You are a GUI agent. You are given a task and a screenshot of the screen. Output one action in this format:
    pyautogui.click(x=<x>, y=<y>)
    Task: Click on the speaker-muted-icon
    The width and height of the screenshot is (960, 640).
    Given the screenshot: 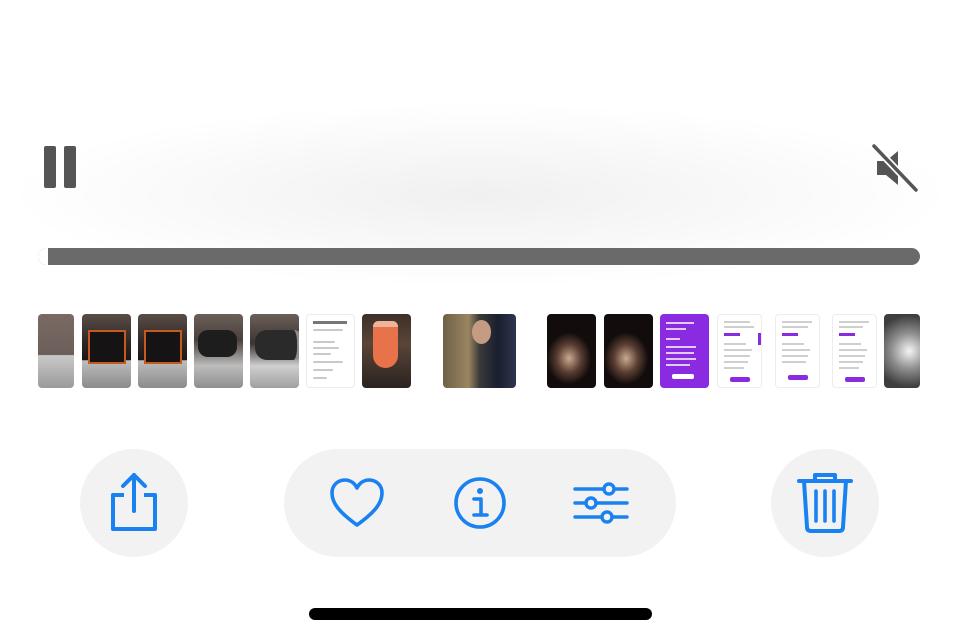 What is the action you would take?
    pyautogui.click(x=895, y=168)
    